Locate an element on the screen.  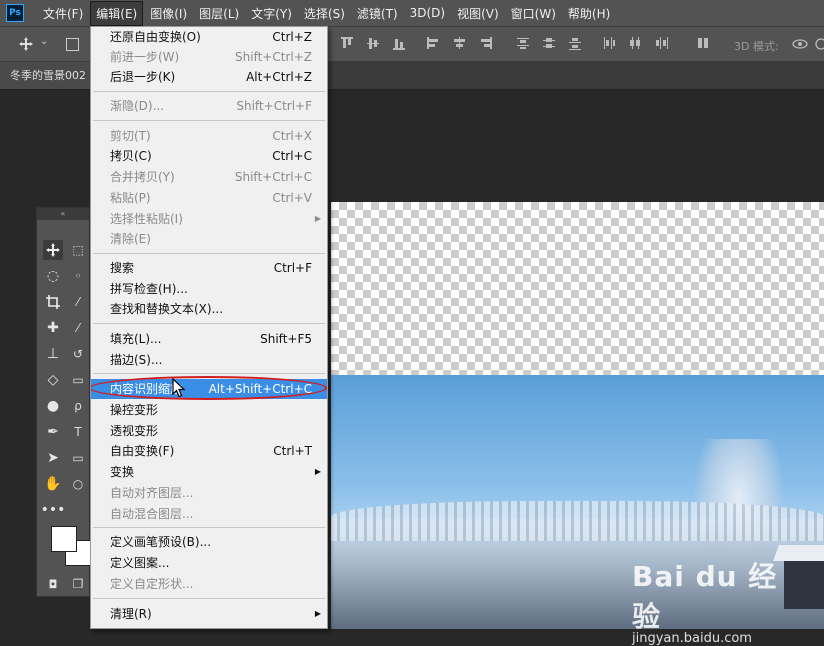
align-hcenter-icon is located at coordinates (459, 43).